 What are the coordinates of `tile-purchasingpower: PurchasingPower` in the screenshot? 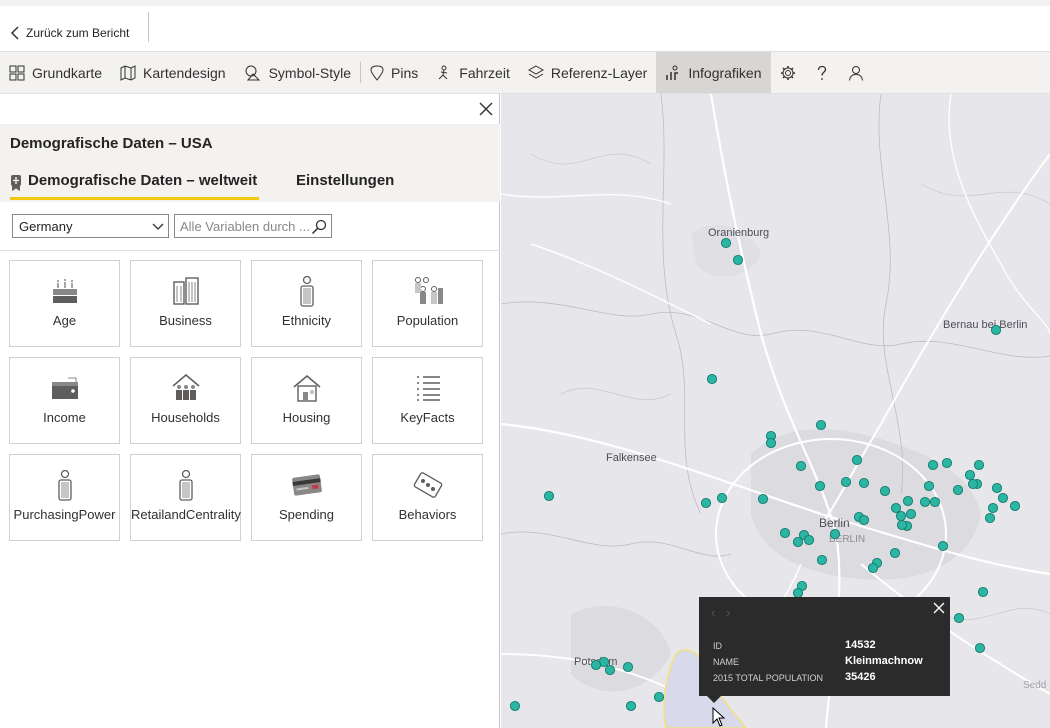 It's located at (64, 497).